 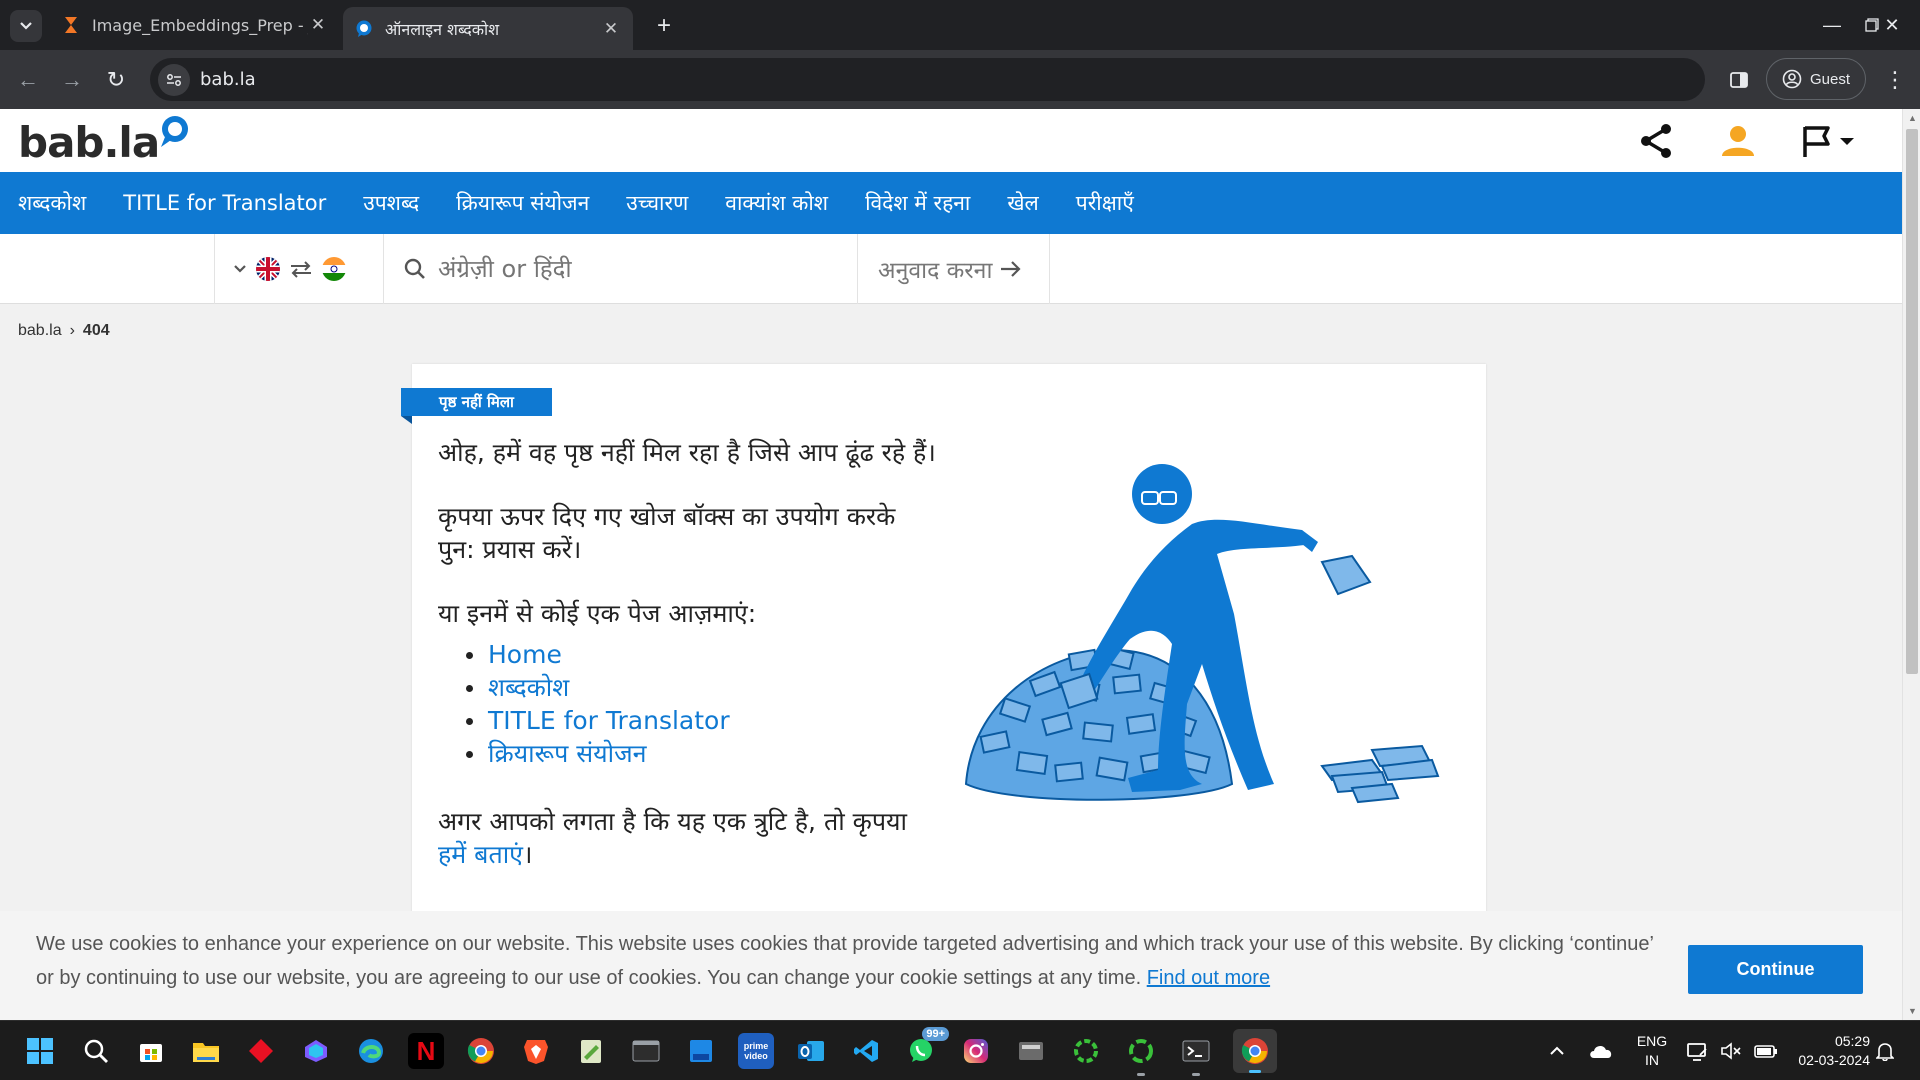 What do you see at coordinates (261, 1051) in the screenshot?
I see `app-red-icon` at bounding box center [261, 1051].